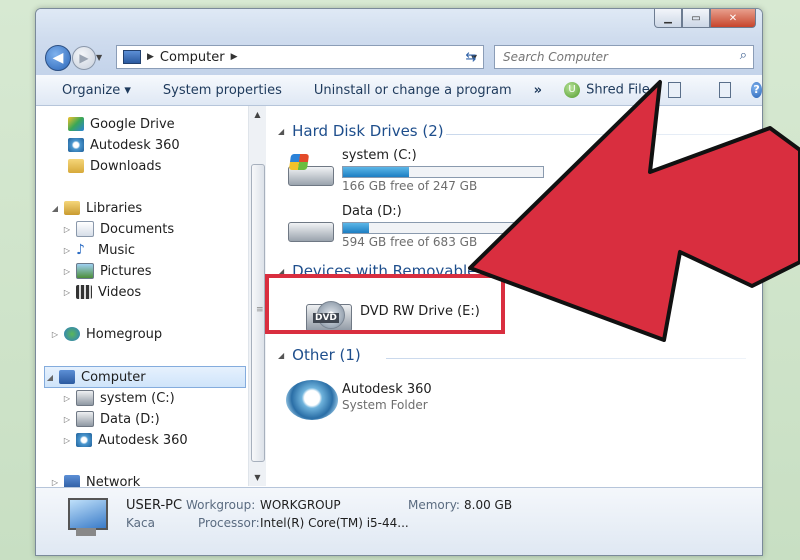 The image size is (800, 560). I want to click on group-divider, so click(596, 134).